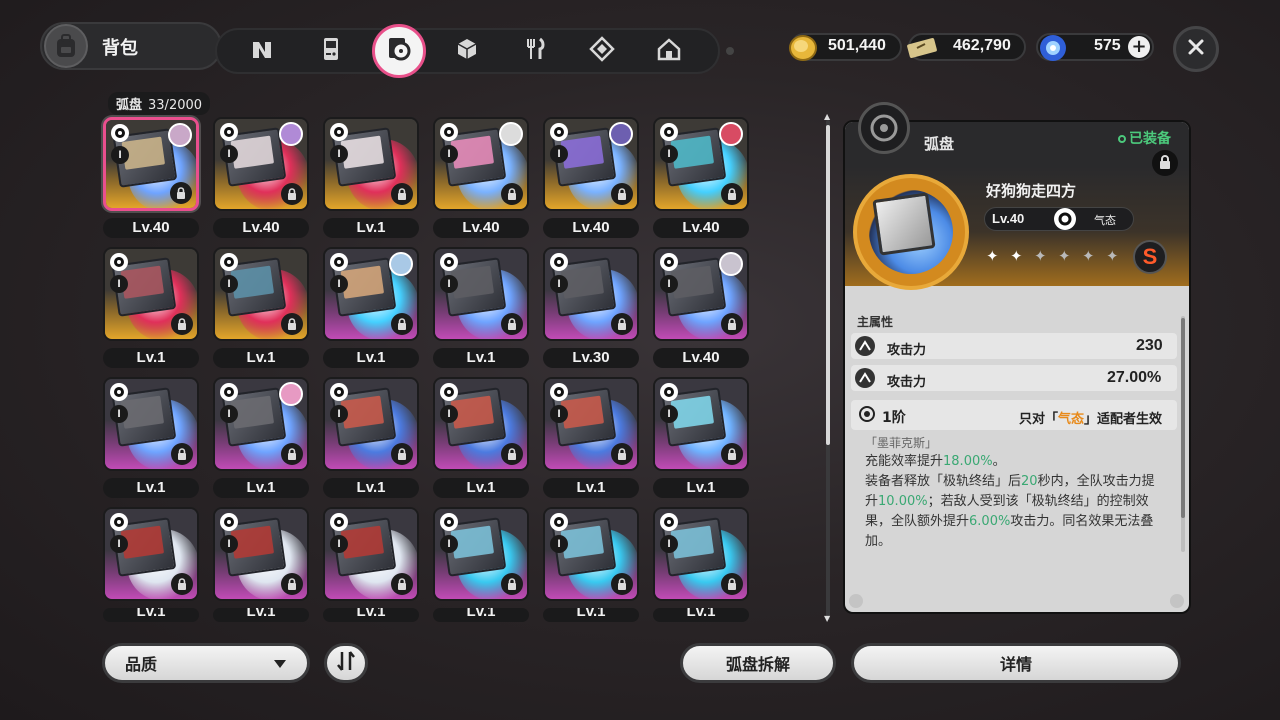 This screenshot has width=1280, height=720. Describe the element at coordinates (1139, 47) in the screenshot. I see `add-polychrome-button: +` at that location.